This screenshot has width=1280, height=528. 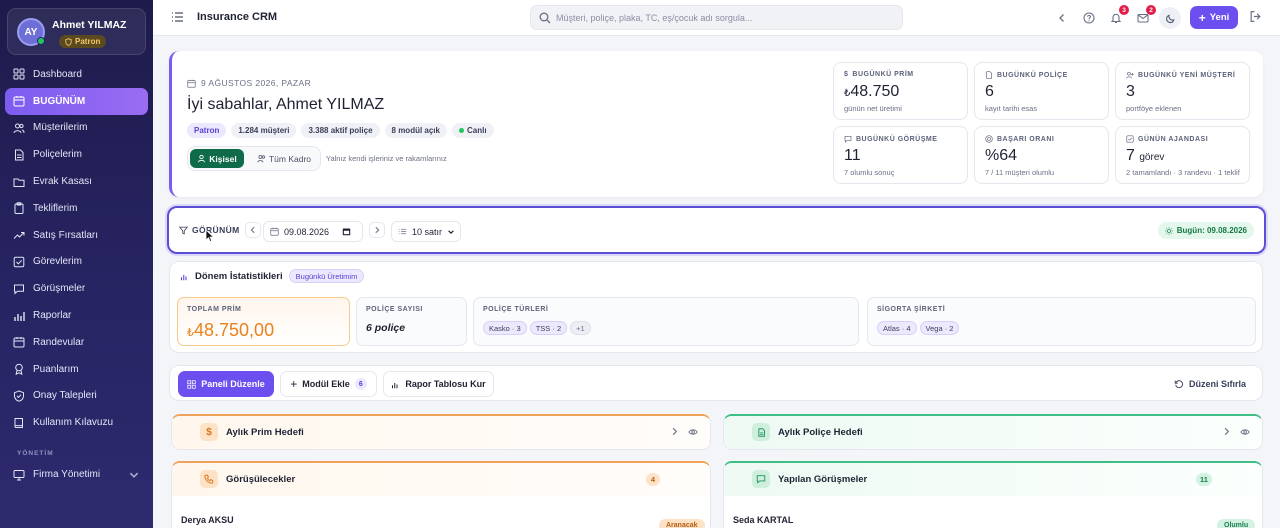 I want to click on completed-meetings-module: Yapılan Görüşmeler 11 Seda KARTAL Olumlu, so click(x=993, y=494).